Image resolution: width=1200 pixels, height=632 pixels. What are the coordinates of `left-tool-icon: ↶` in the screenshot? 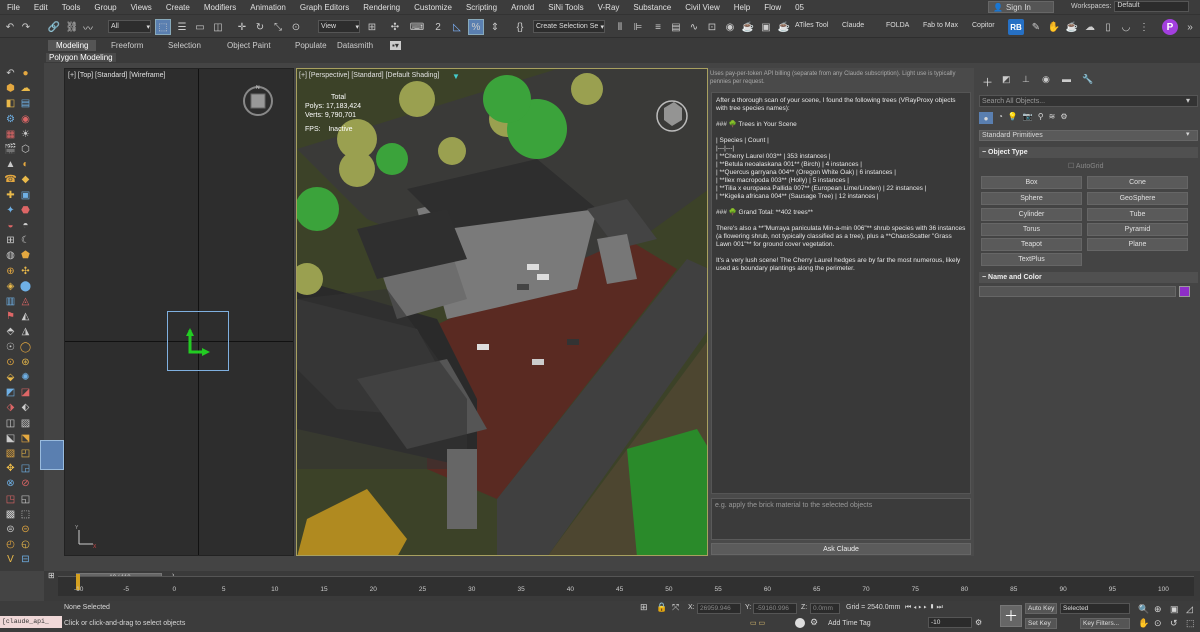 It's located at (10, 73).